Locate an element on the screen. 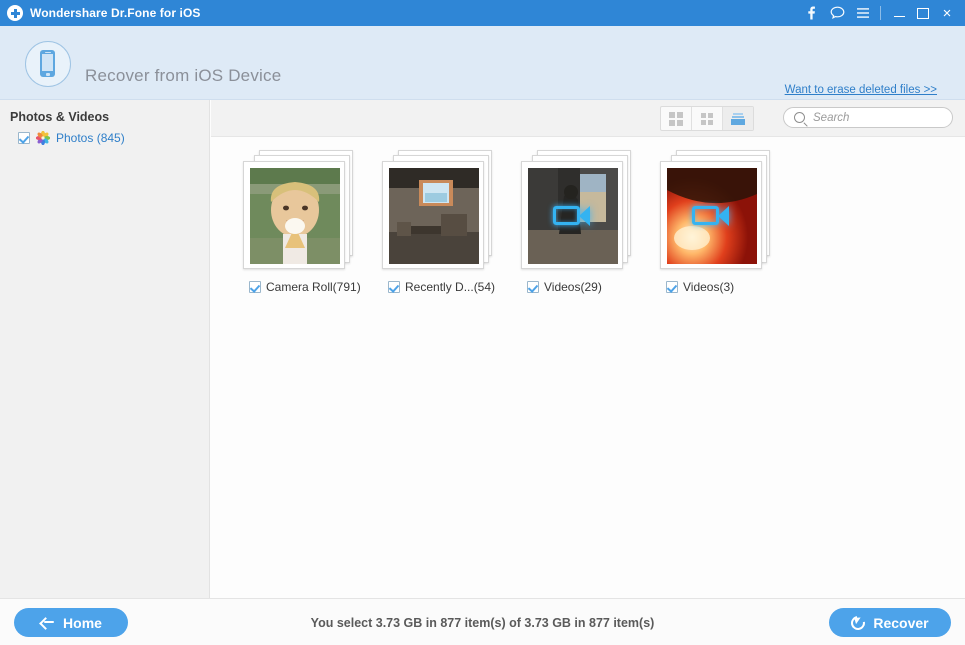 Image resolution: width=965 pixels, height=645 pixels. plus-circle-icon is located at coordinates (15, 13).